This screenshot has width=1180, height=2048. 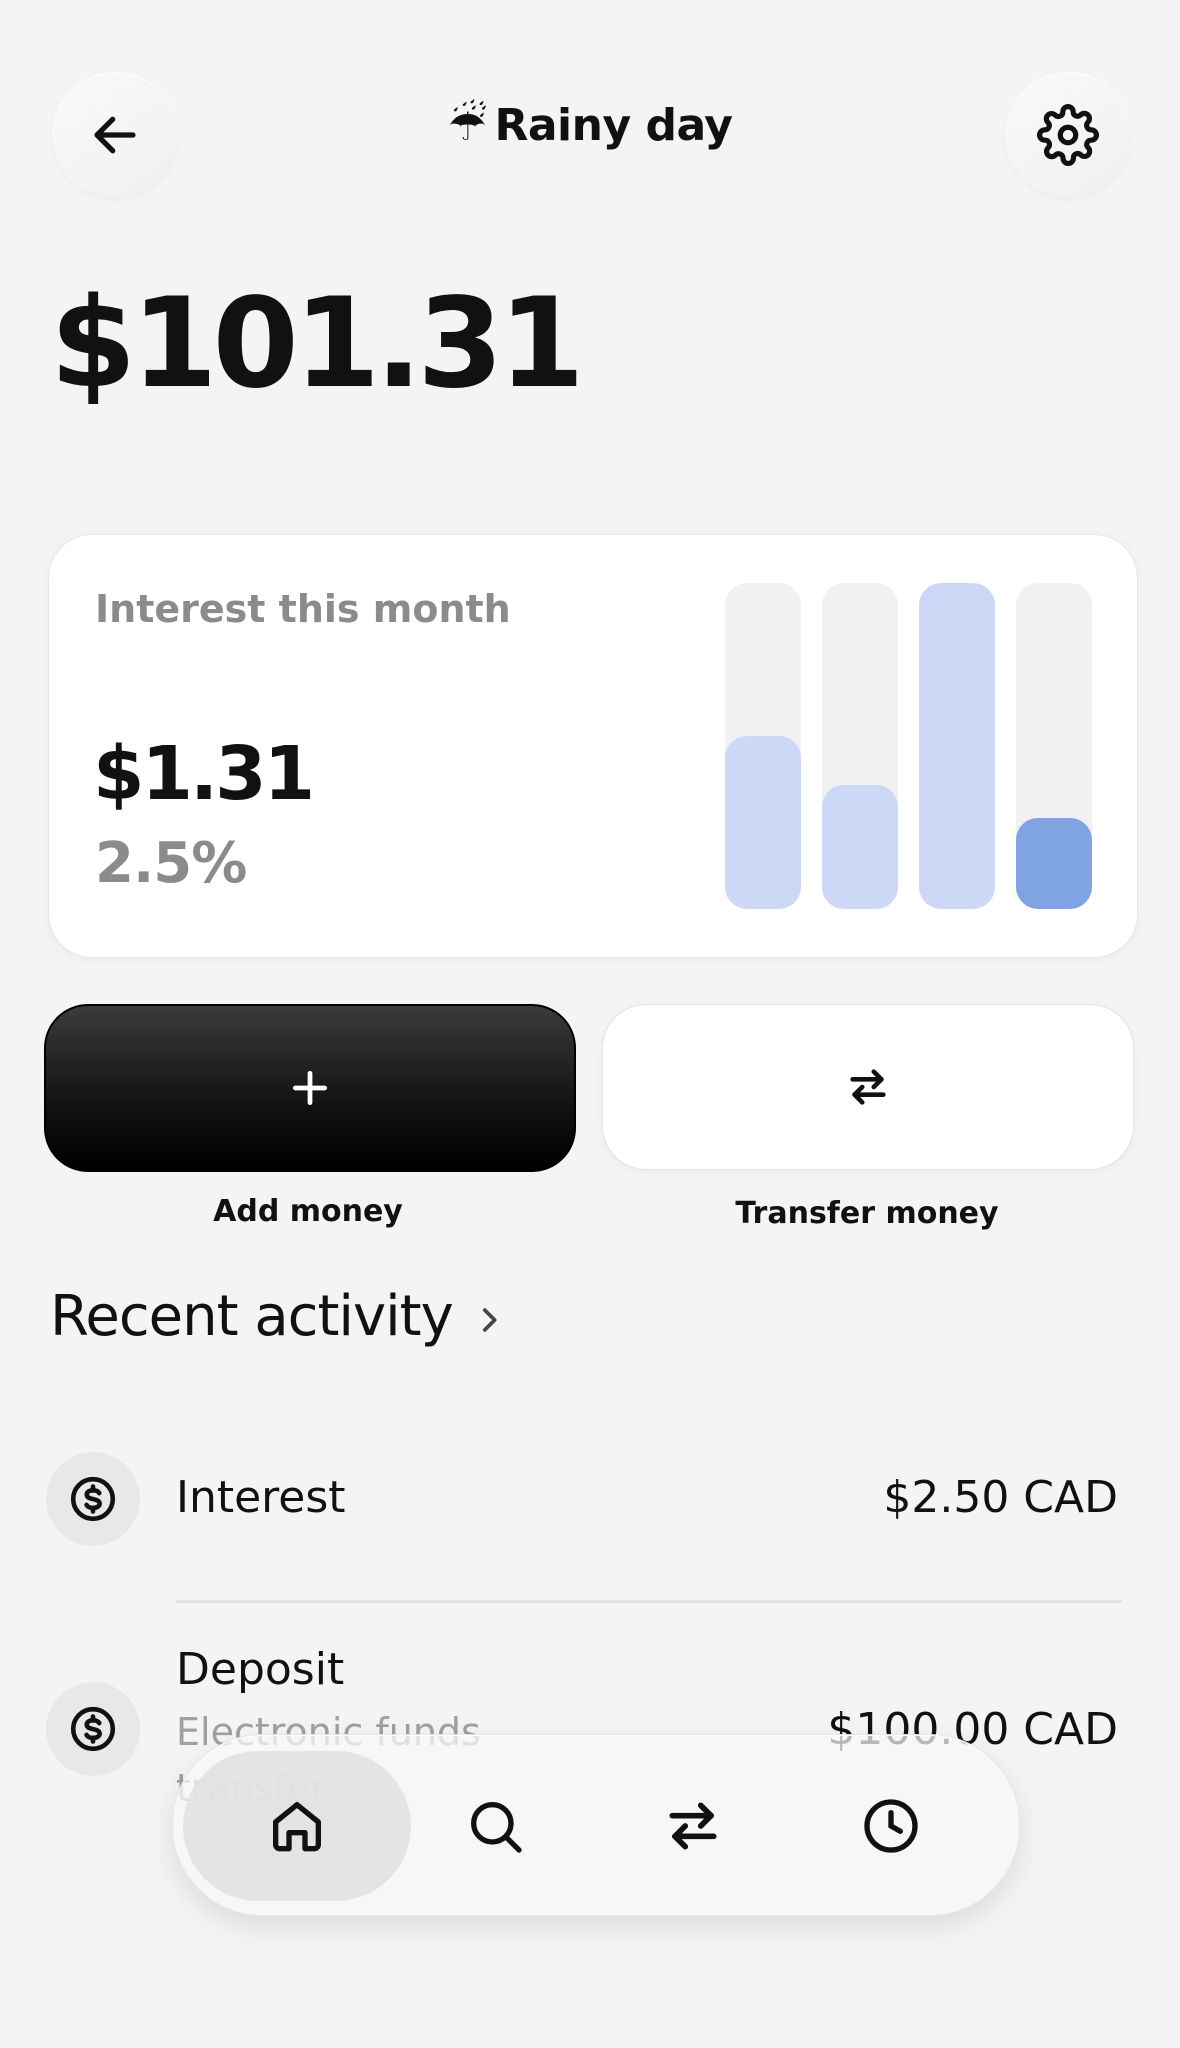 What do you see at coordinates (171, 863) in the screenshot?
I see `interest-rate: 2.5%` at bounding box center [171, 863].